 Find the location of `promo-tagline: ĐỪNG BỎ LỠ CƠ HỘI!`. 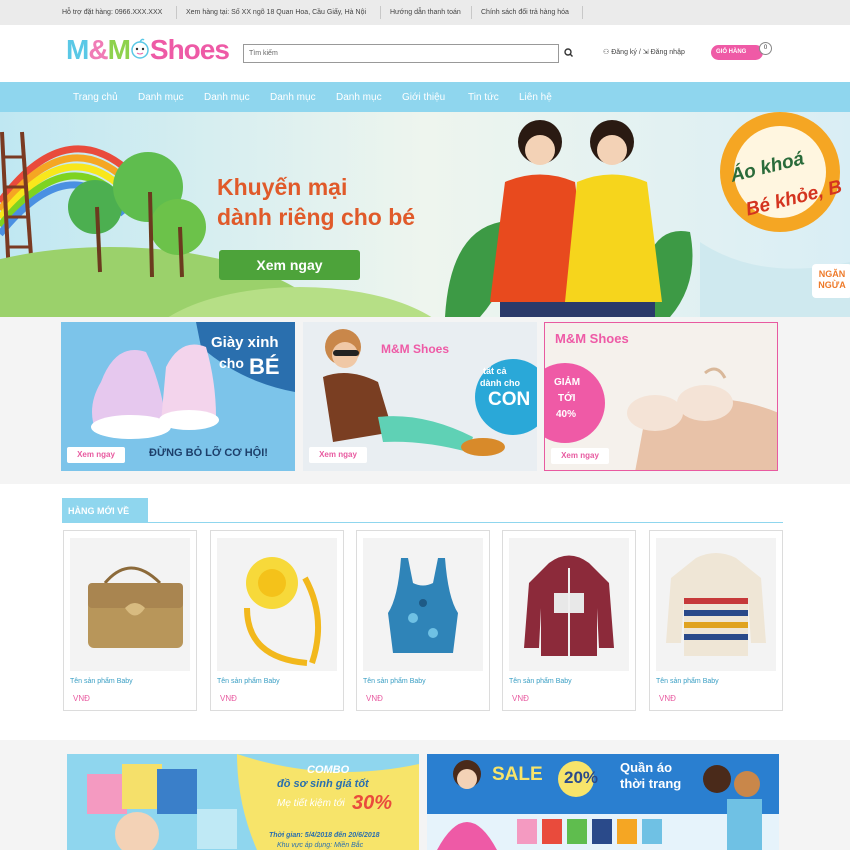

promo-tagline: ĐỪNG BỎ LỠ CƠ HỘI! is located at coordinates (208, 453).